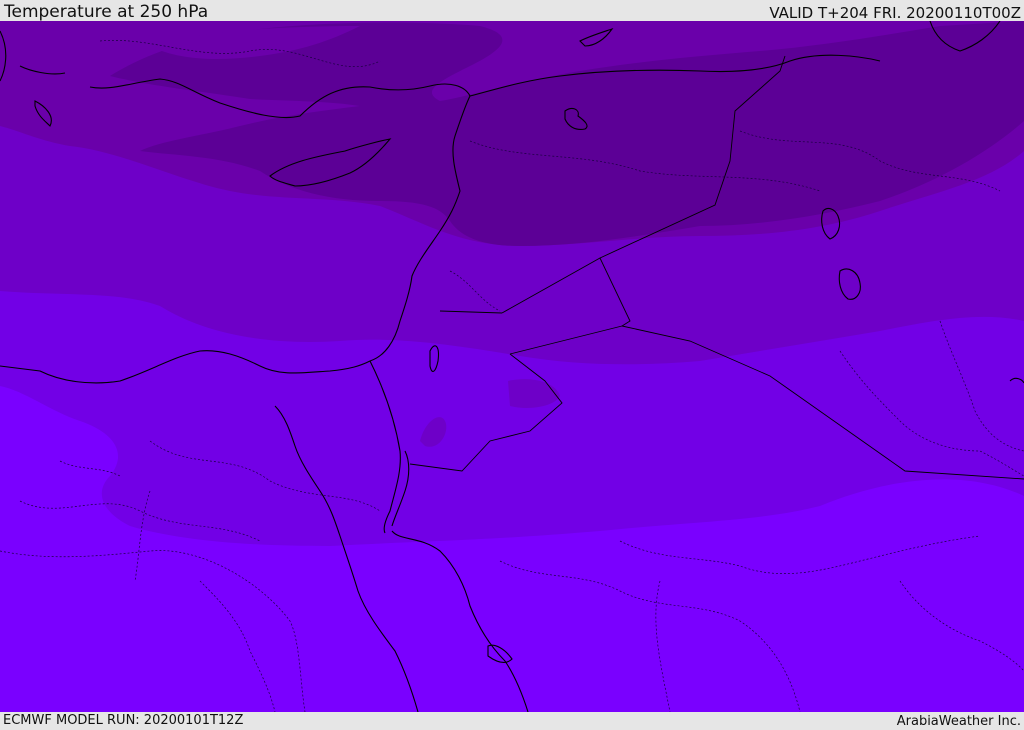 Image resolution: width=1024 pixels, height=730 pixels. Describe the element at coordinates (106, 12) in the screenshot. I see `map-title: Temperature at 250 hPa` at that location.